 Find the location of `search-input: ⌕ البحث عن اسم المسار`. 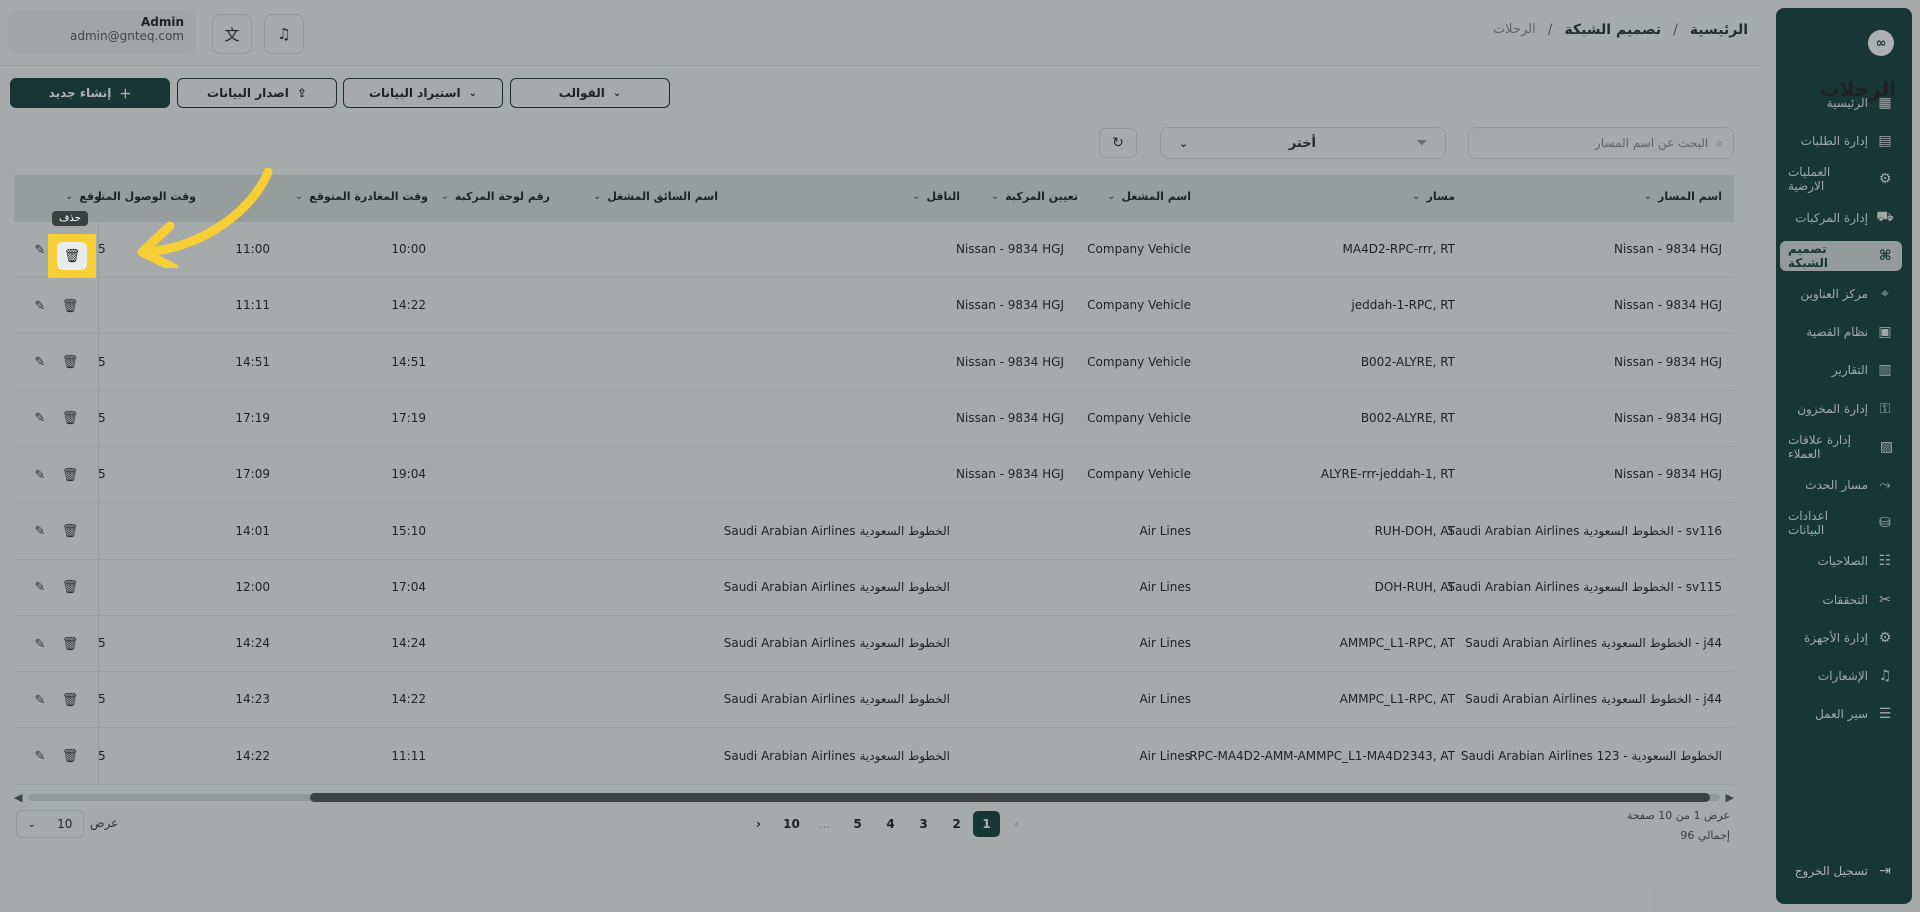

search-input: ⌕ البحث عن اسم المسار is located at coordinates (1601, 143).